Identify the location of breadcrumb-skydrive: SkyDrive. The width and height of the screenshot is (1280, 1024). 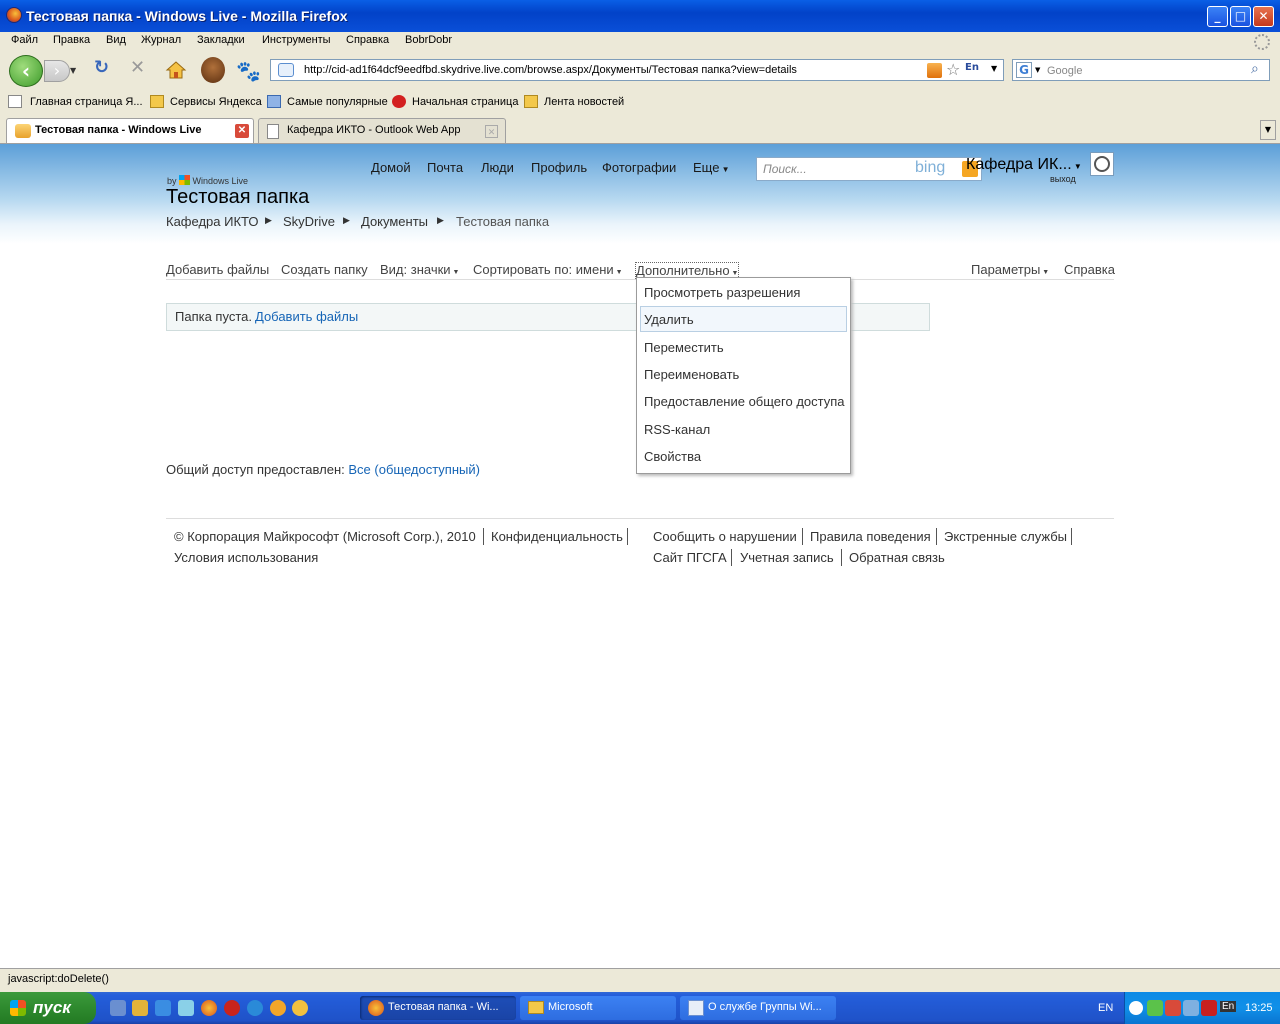
(309, 221).